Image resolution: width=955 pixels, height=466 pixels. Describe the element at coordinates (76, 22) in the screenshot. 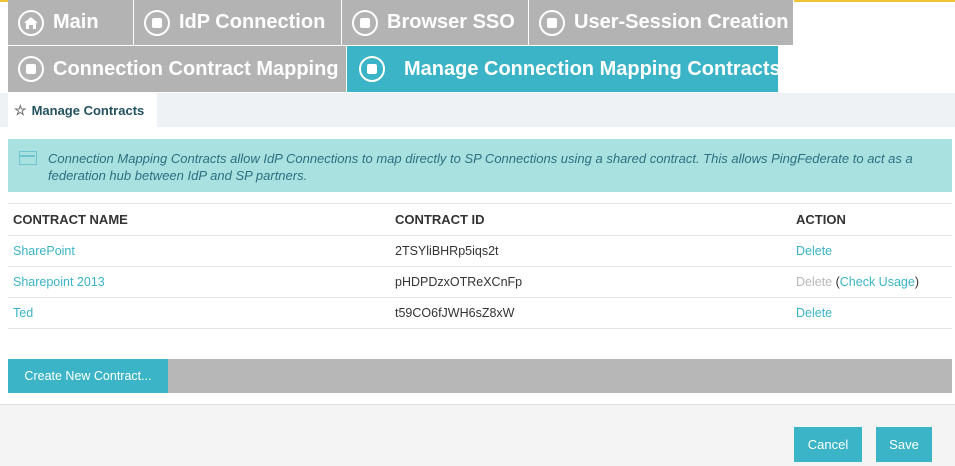

I see `tab-label: Main` at that location.